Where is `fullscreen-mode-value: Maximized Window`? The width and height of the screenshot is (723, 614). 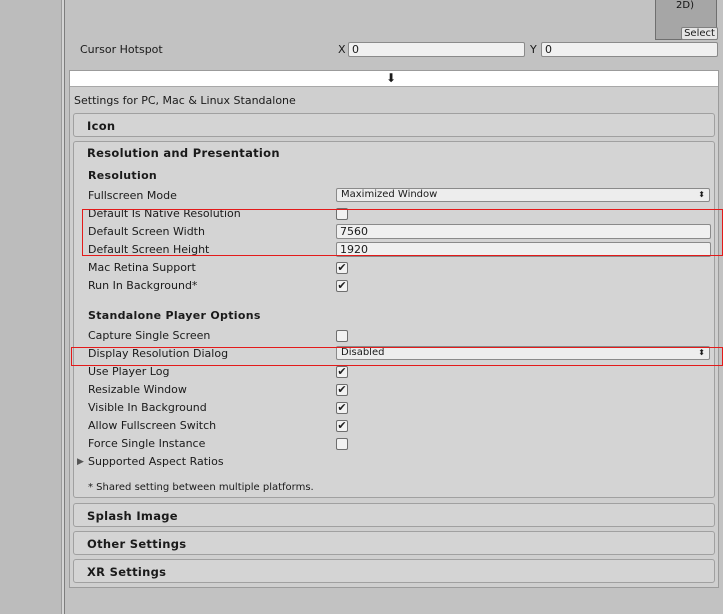
fullscreen-mode-value: Maximized Window is located at coordinates (389, 194).